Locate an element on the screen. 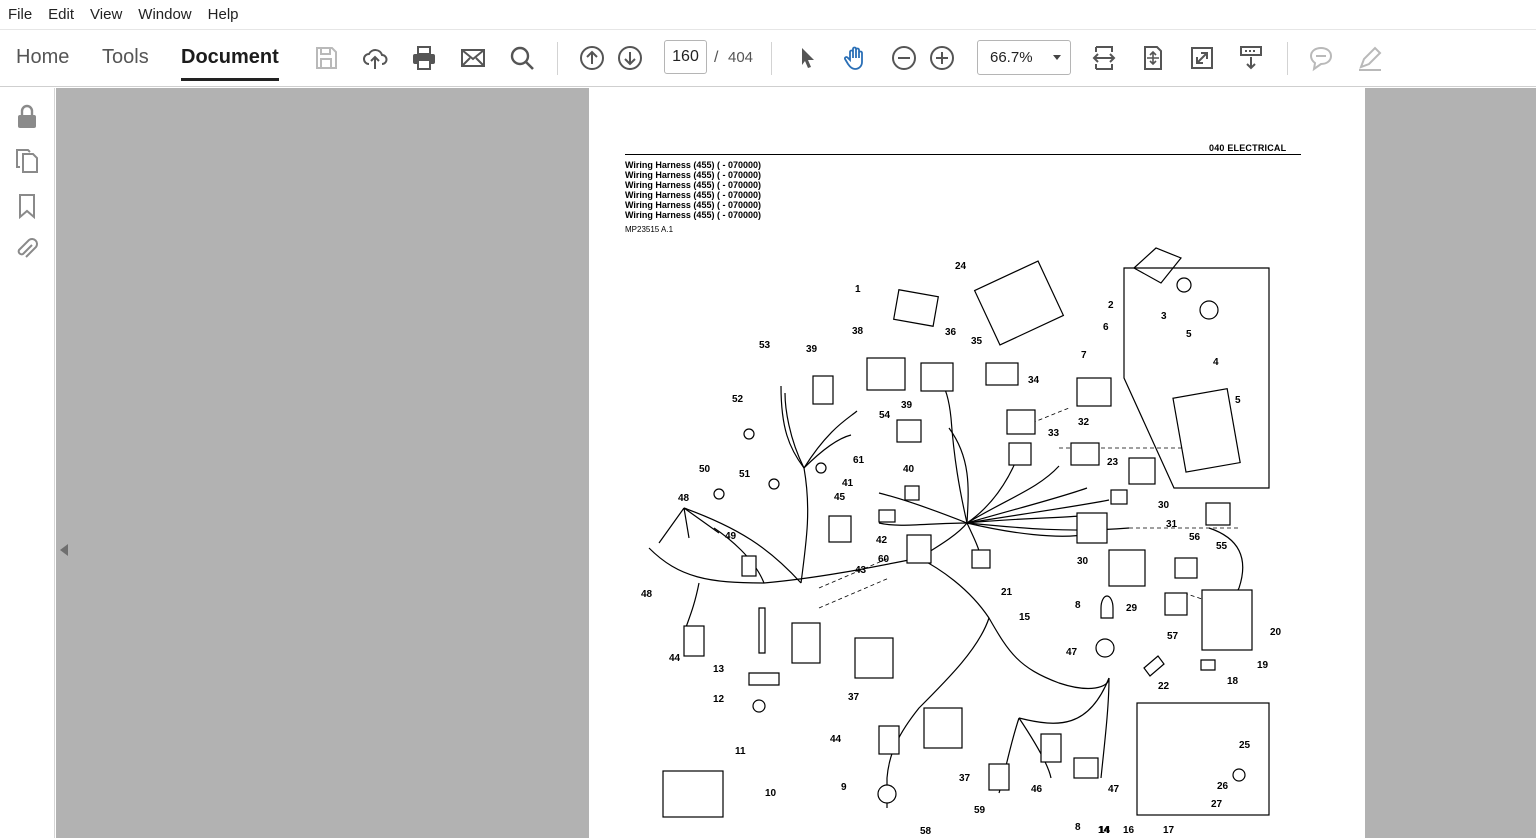  callout-label: 61 is located at coordinates (859, 460).